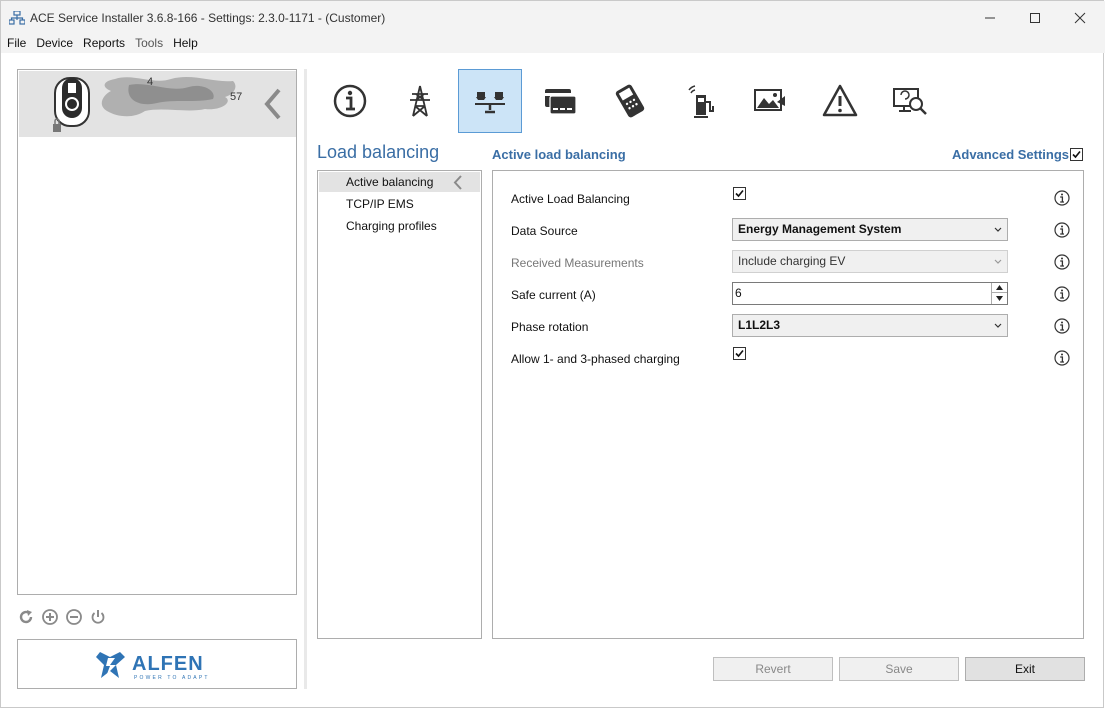 The height and width of the screenshot is (713, 1106). Describe the element at coordinates (26, 617) in the screenshot. I see `refresh-icon` at that location.